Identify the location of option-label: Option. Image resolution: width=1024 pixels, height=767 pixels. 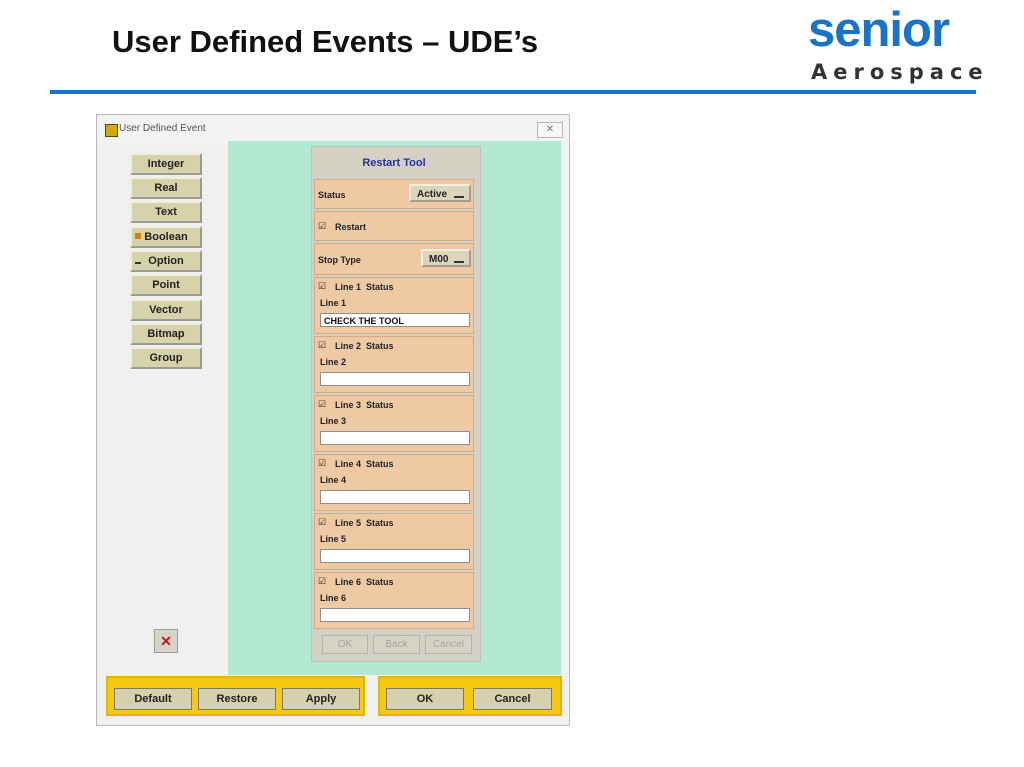
(166, 261).